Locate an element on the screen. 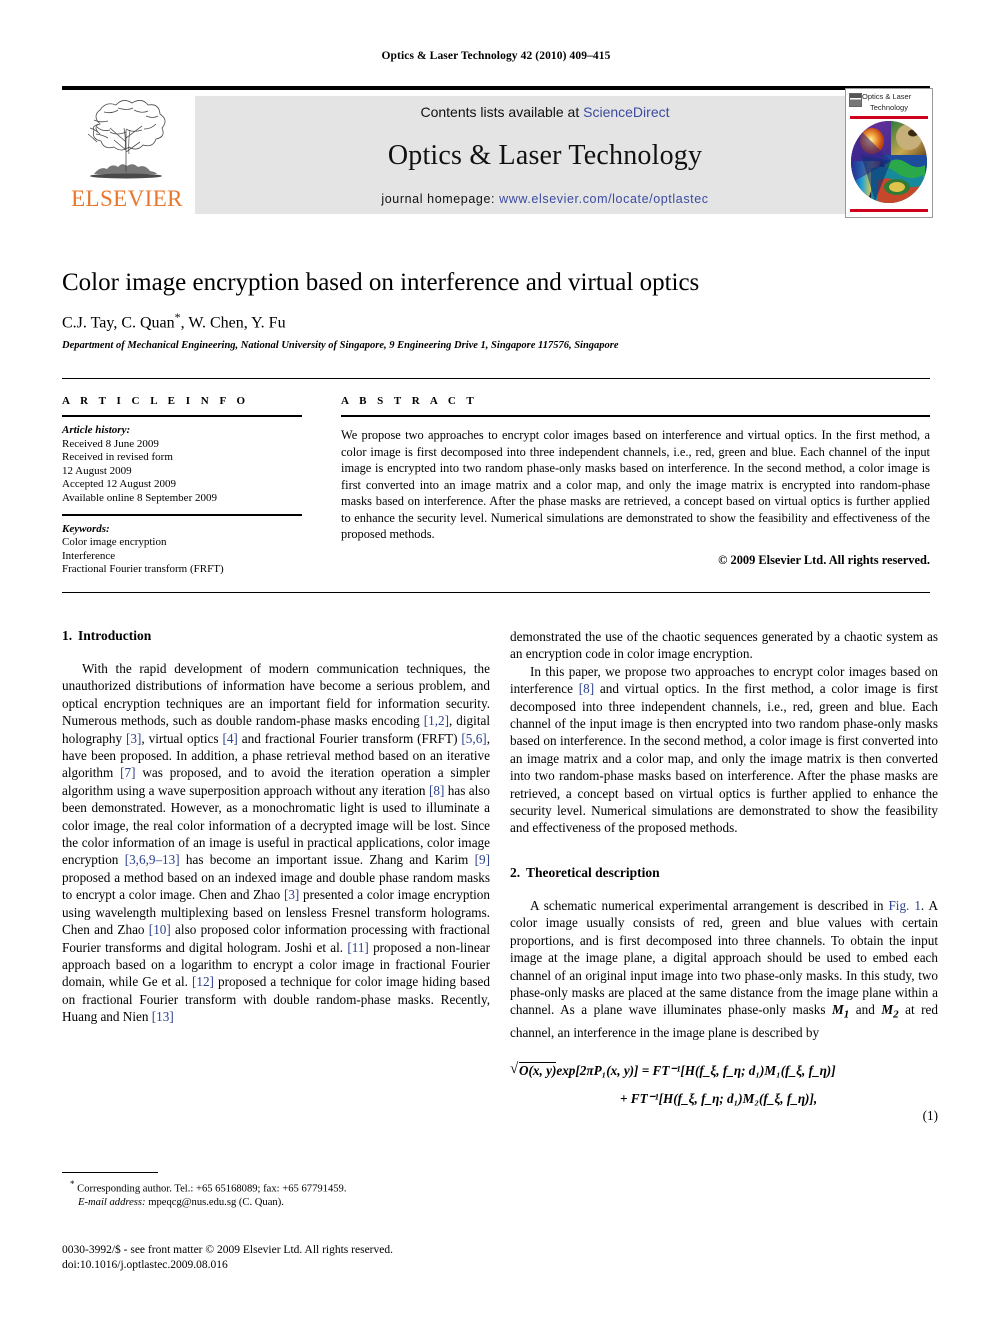  authors-rest: , W. Chen, Y. Fu is located at coordinates (233, 323).